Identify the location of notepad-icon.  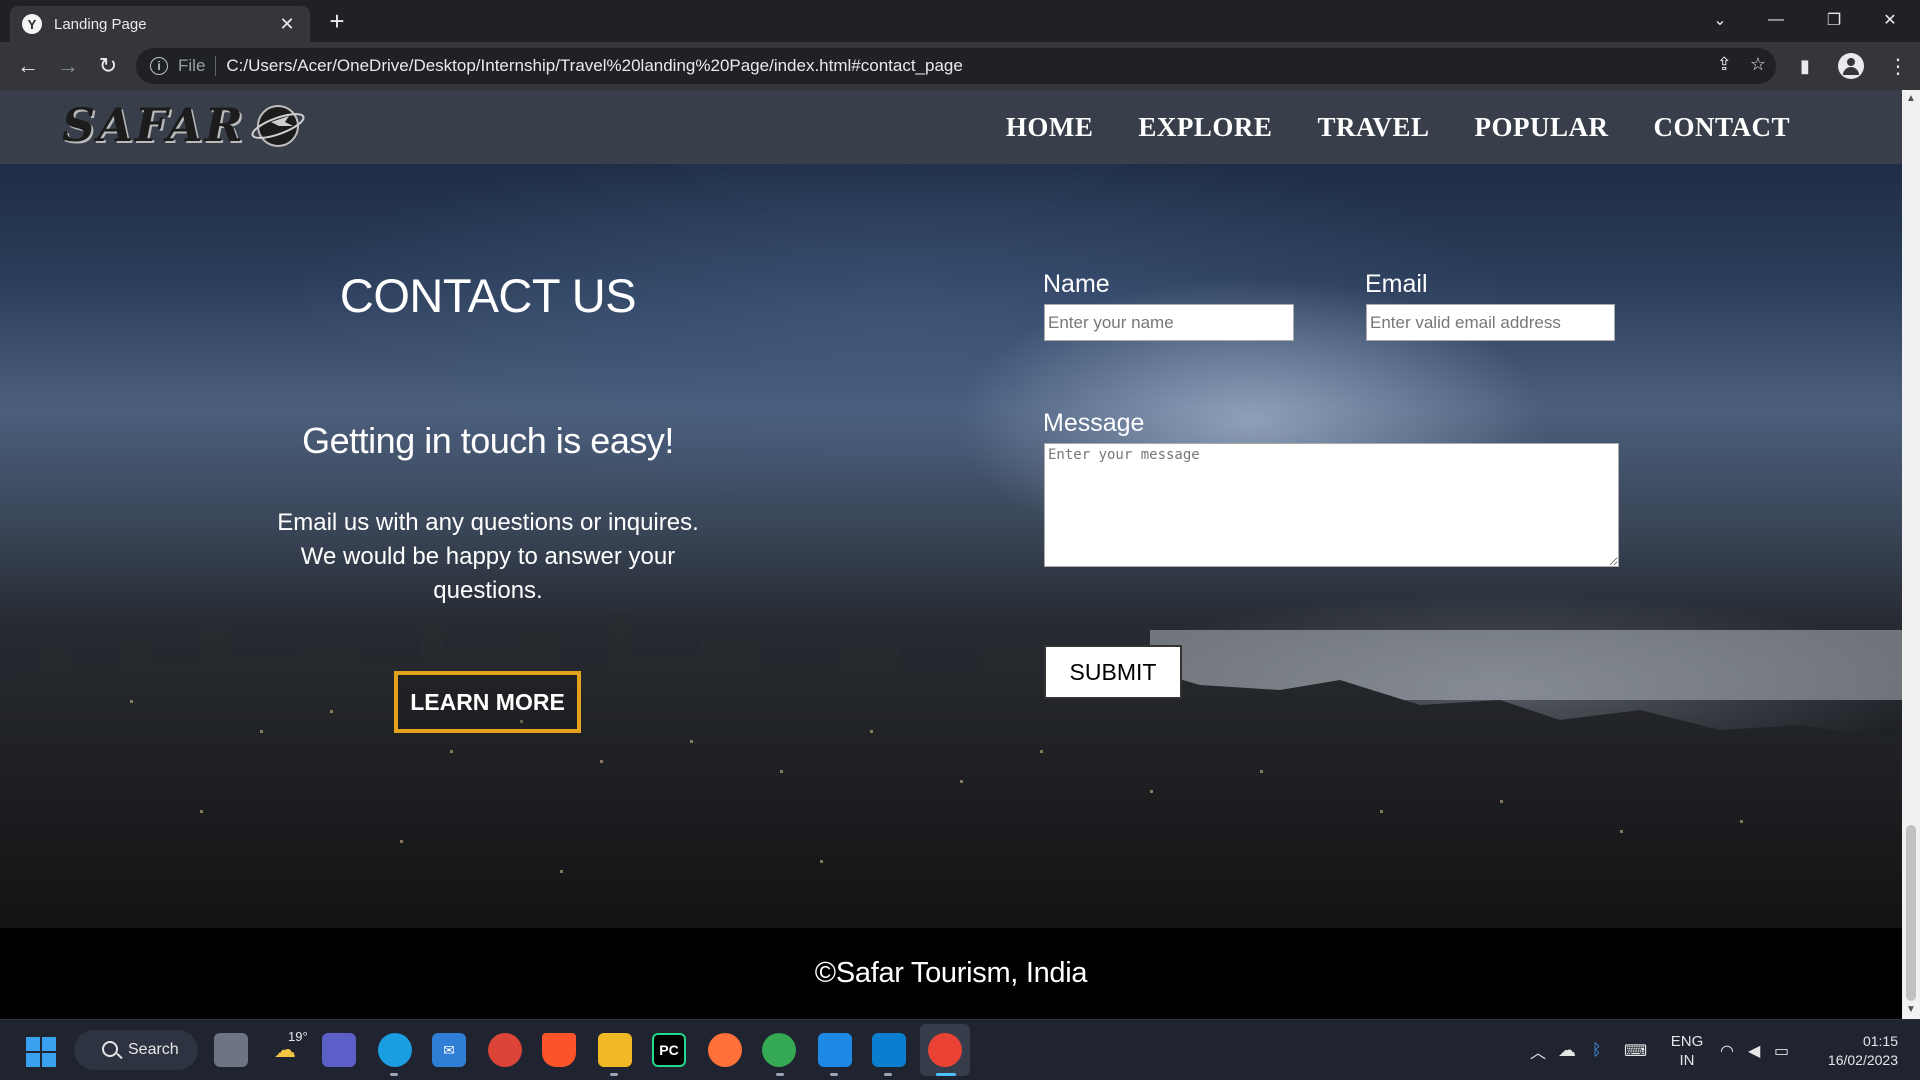
(835, 1050).